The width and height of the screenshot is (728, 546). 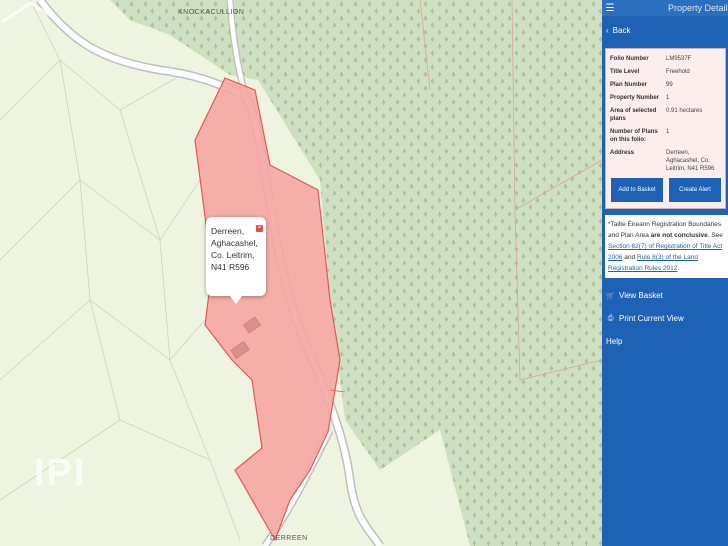 What do you see at coordinates (614, 341) in the screenshot?
I see `menu-label: Help` at bounding box center [614, 341].